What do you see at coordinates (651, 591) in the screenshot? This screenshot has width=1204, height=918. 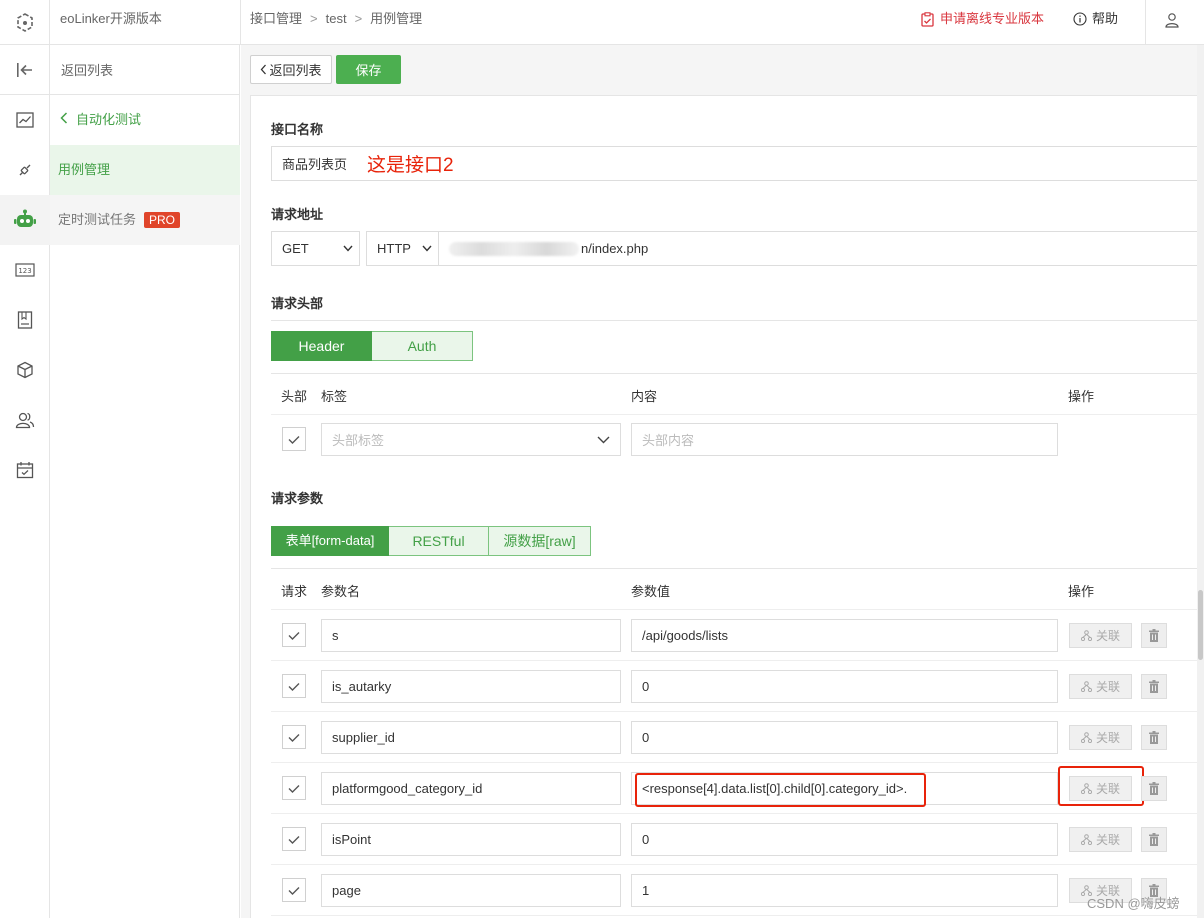 I see `col-header-param-value: 参数值` at bounding box center [651, 591].